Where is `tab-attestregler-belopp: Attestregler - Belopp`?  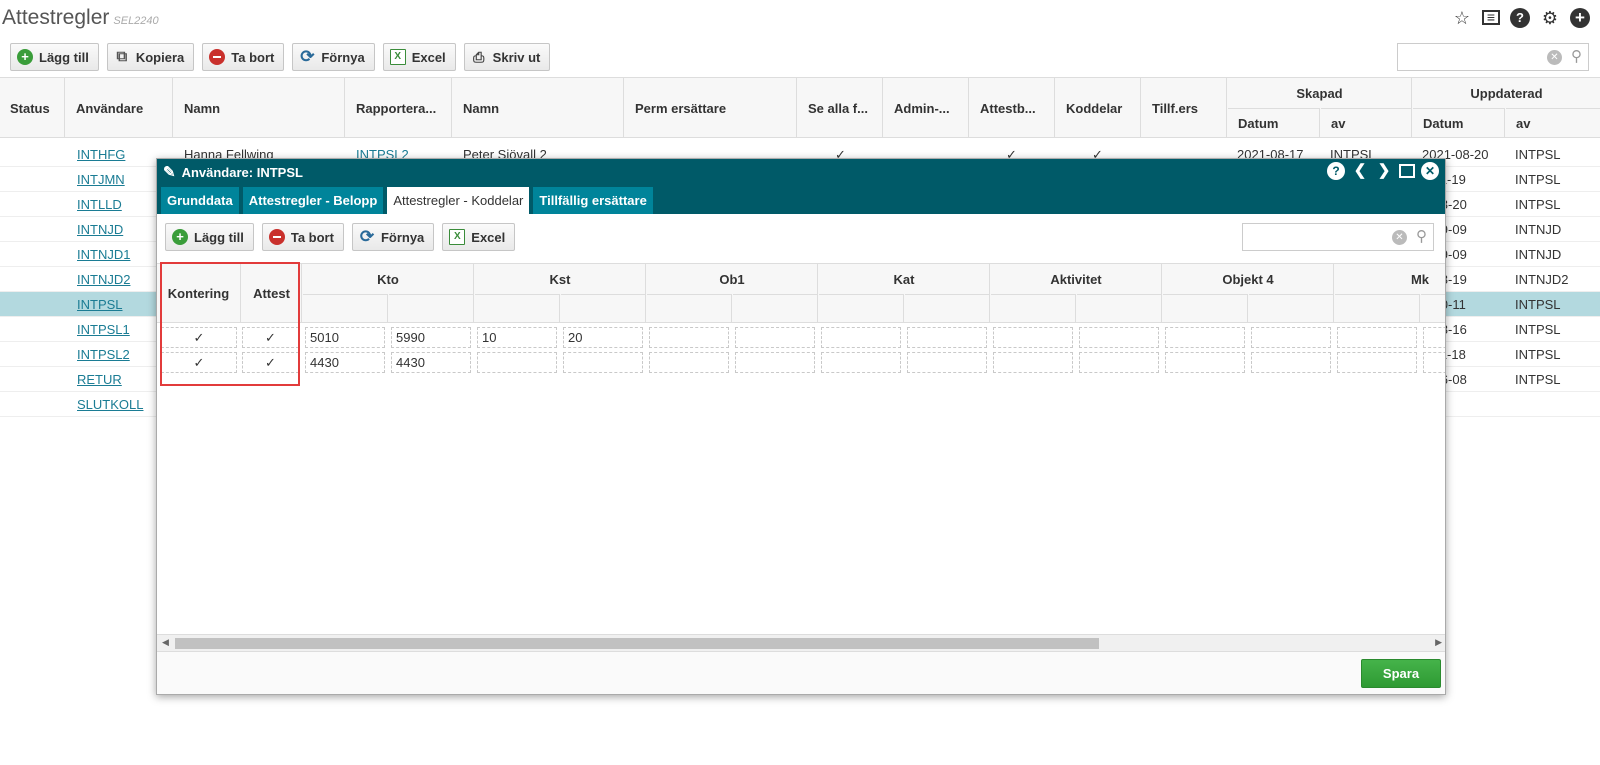
tab-attestregler-belopp: Attestregler - Belopp is located at coordinates (313, 200).